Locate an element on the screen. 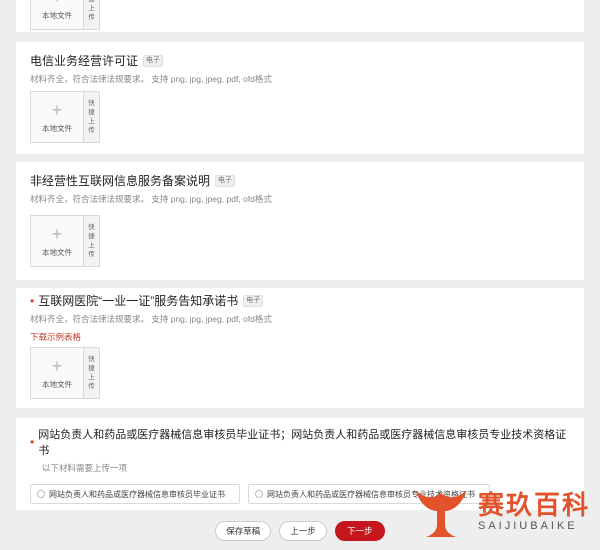 The height and width of the screenshot is (550, 600). section-title: 电信业务经营许可证 is located at coordinates (84, 61).